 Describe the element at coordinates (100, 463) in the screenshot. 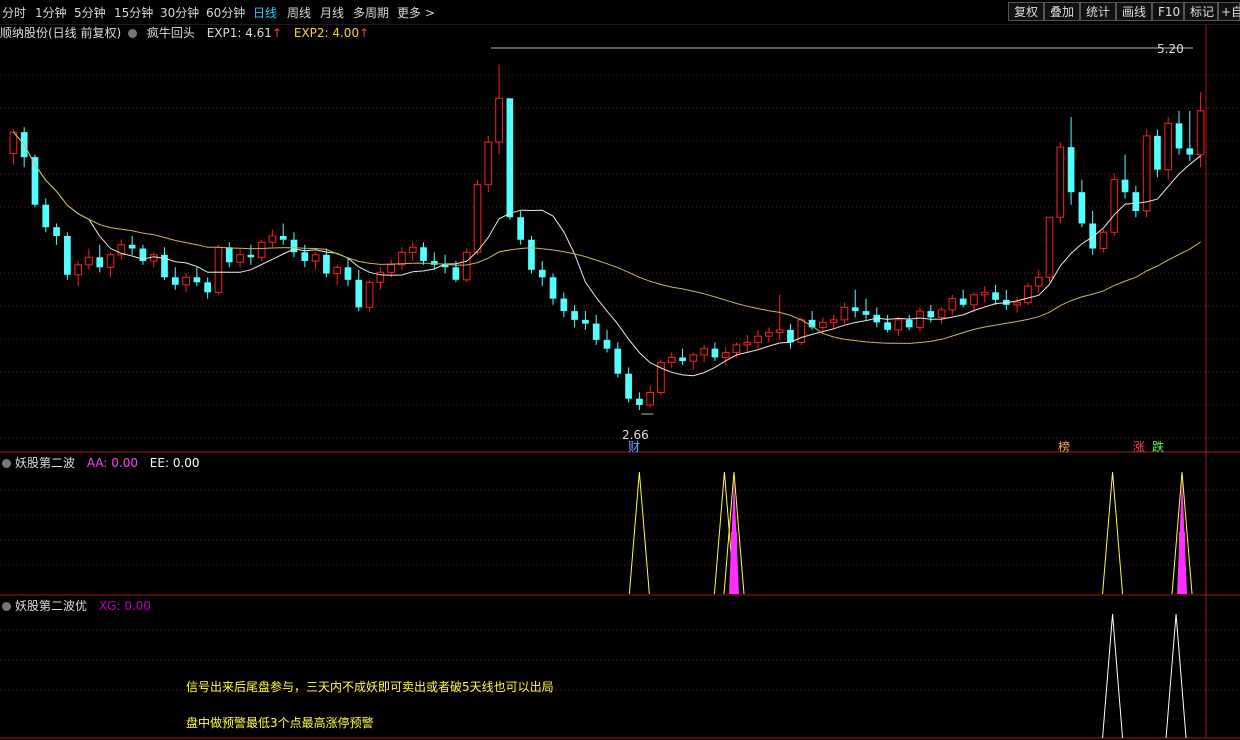

I see `panel1-header: 妖股第二波 AA: 0.00 EE: 0.00` at that location.